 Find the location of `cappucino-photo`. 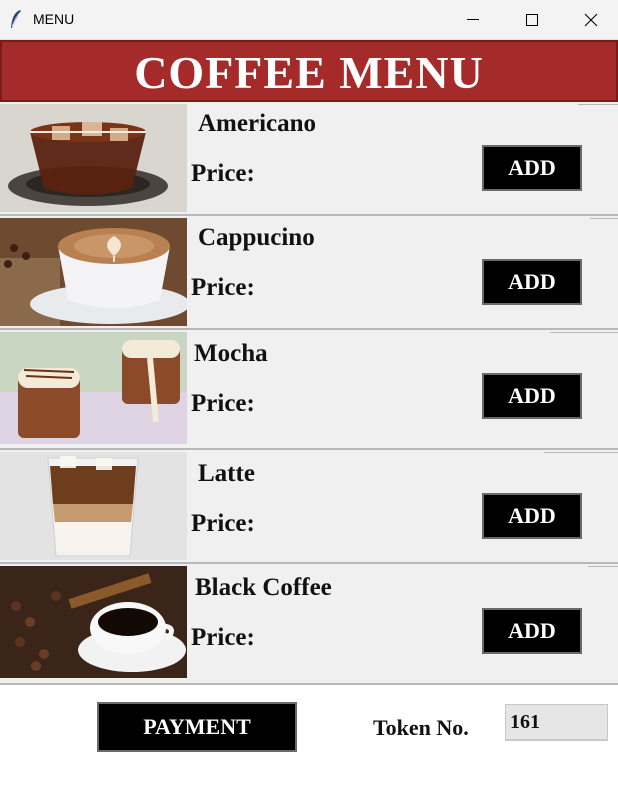

cappucino-photo is located at coordinates (93, 272).